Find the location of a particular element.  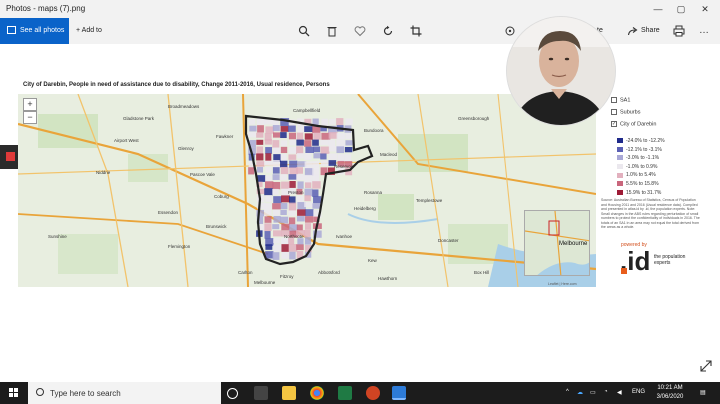

legend-label: -3.0% to -1.1% is located at coordinates (643, 158).